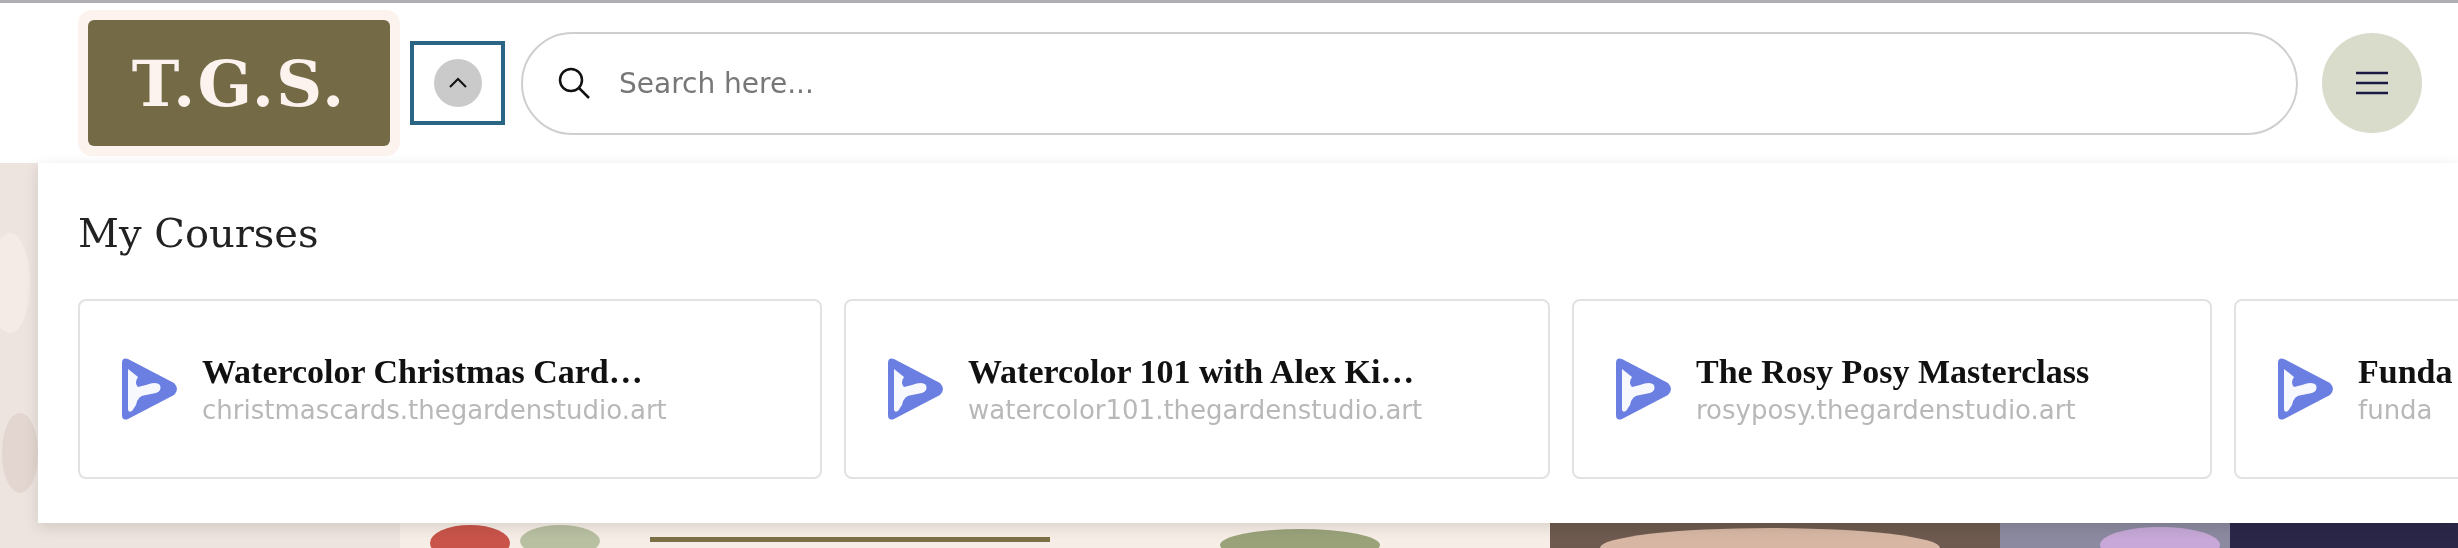  What do you see at coordinates (1893, 372) in the screenshot?
I see `course-title: The Rosy Posy Masterclass` at bounding box center [1893, 372].